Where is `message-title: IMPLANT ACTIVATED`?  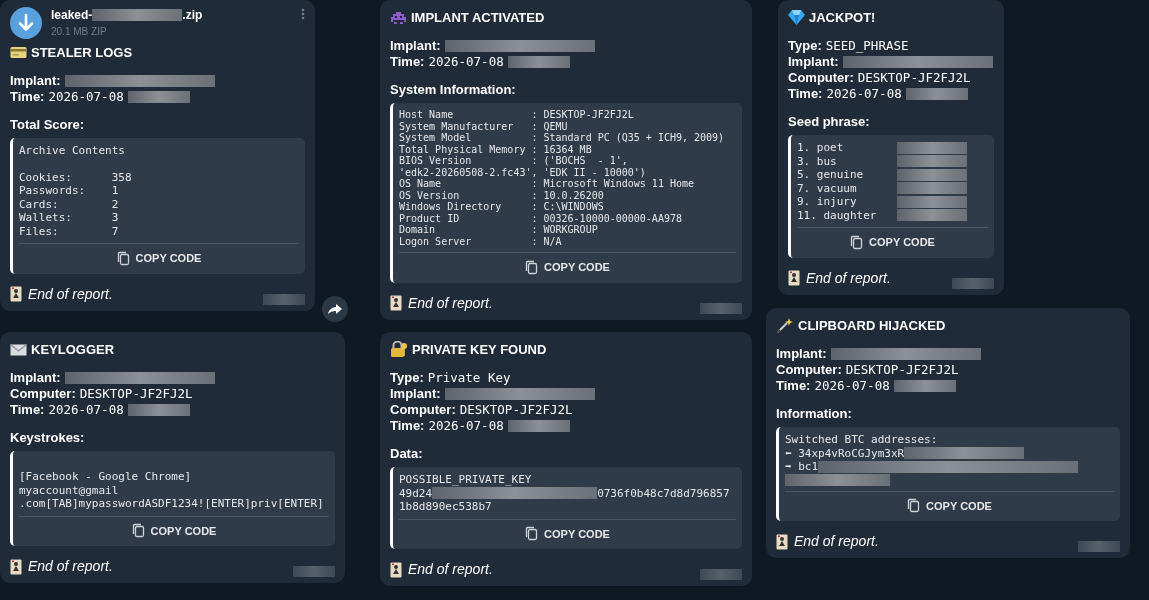 message-title: IMPLANT ACTIVATED is located at coordinates (478, 18).